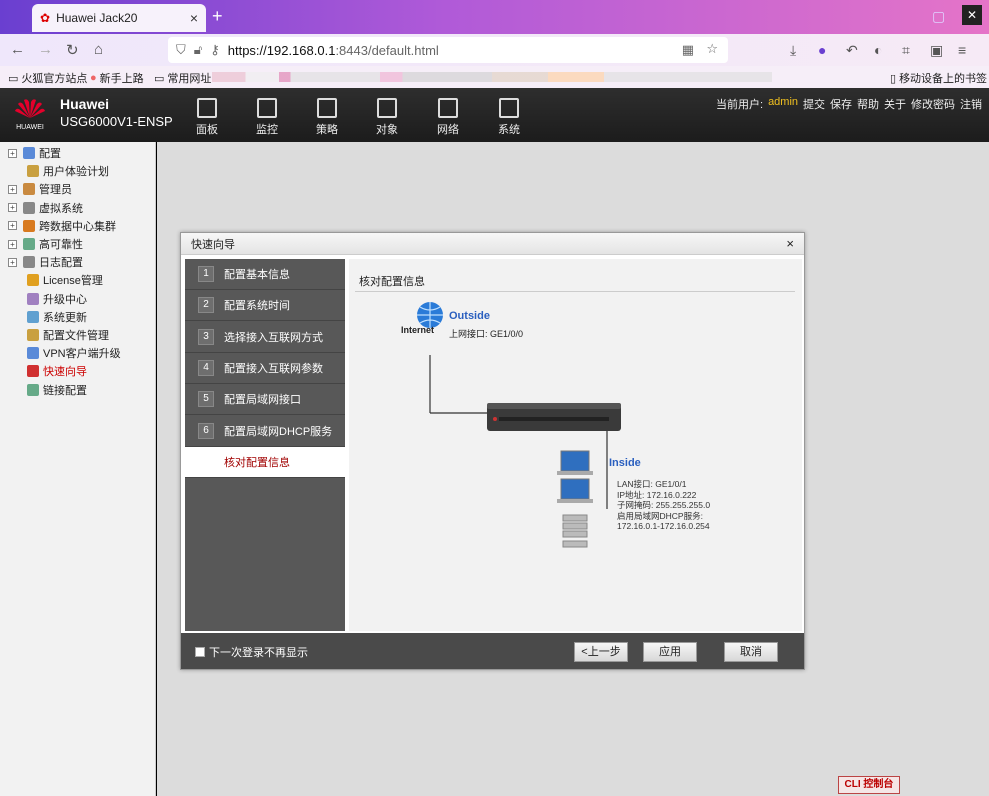  I want to click on forward-icon: →, so click(45, 49).